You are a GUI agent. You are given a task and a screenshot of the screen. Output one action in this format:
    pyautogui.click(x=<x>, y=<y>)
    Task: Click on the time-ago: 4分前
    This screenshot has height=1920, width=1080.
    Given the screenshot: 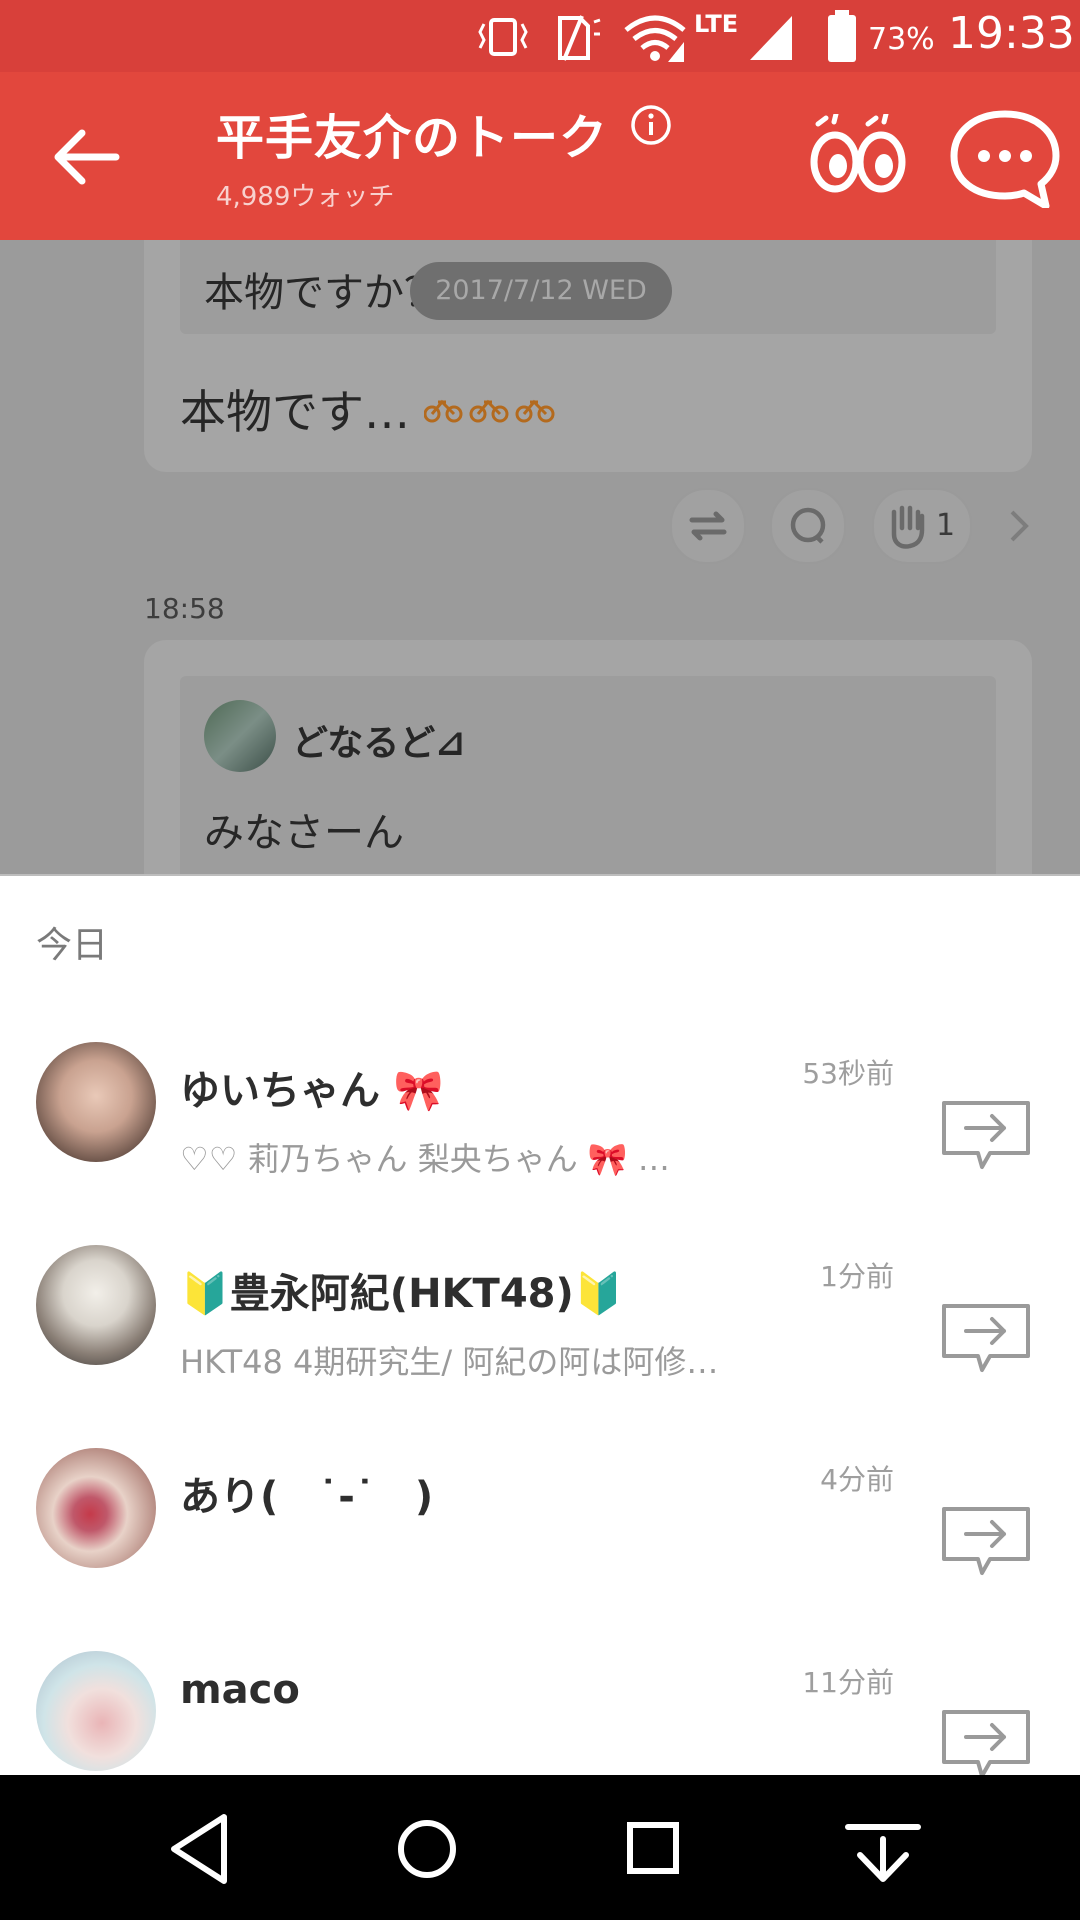 What is the action you would take?
    pyautogui.click(x=857, y=1479)
    